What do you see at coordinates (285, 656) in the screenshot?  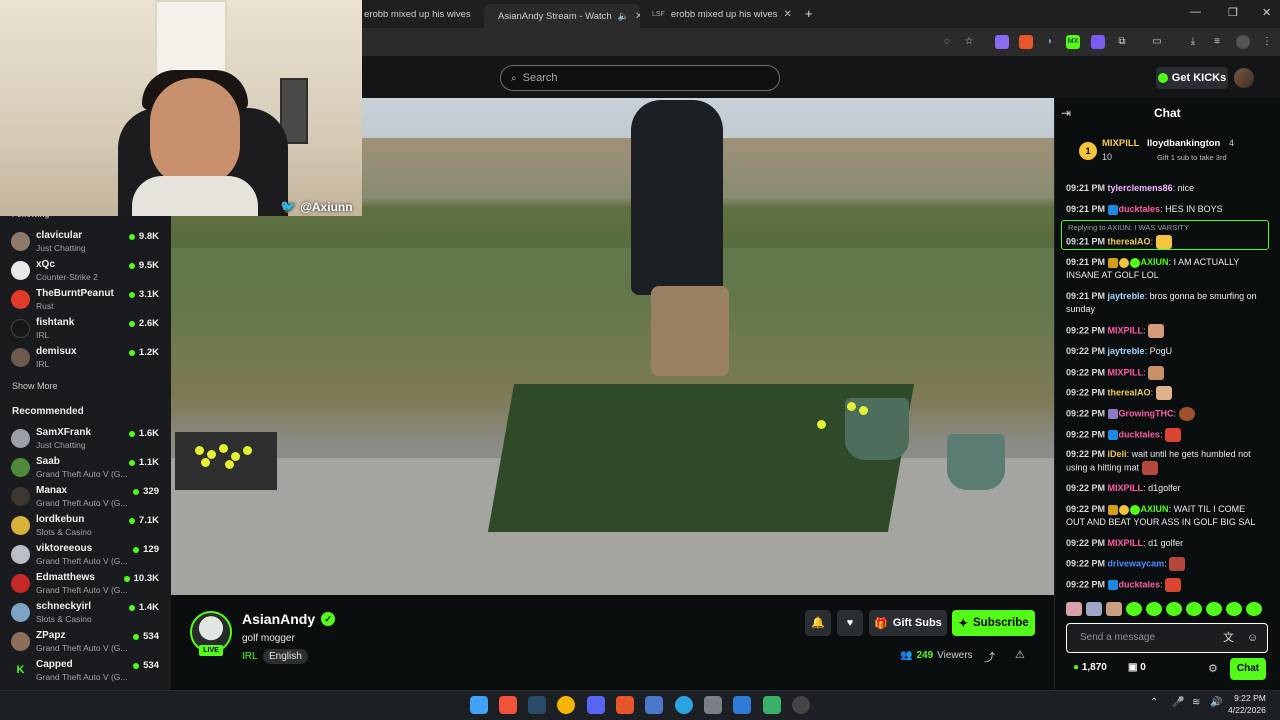 I see `language-tag: English` at bounding box center [285, 656].